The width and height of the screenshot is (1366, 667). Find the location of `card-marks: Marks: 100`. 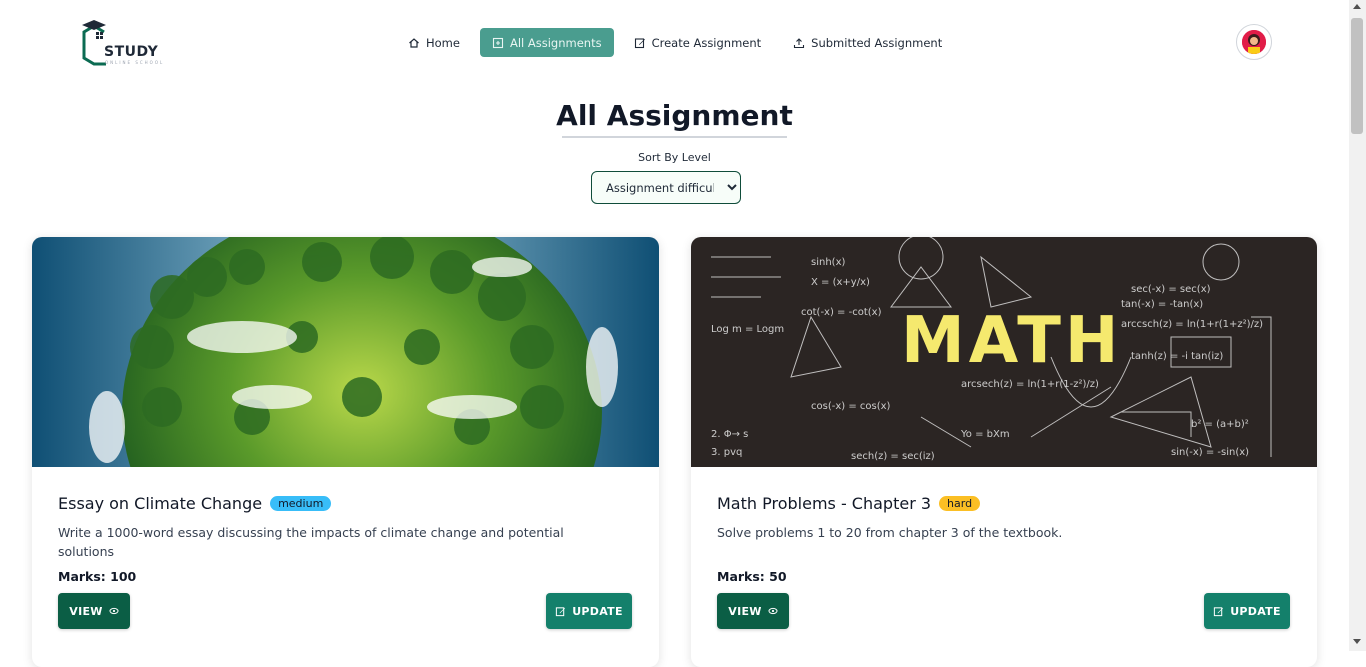

card-marks: Marks: 100 is located at coordinates (97, 576).